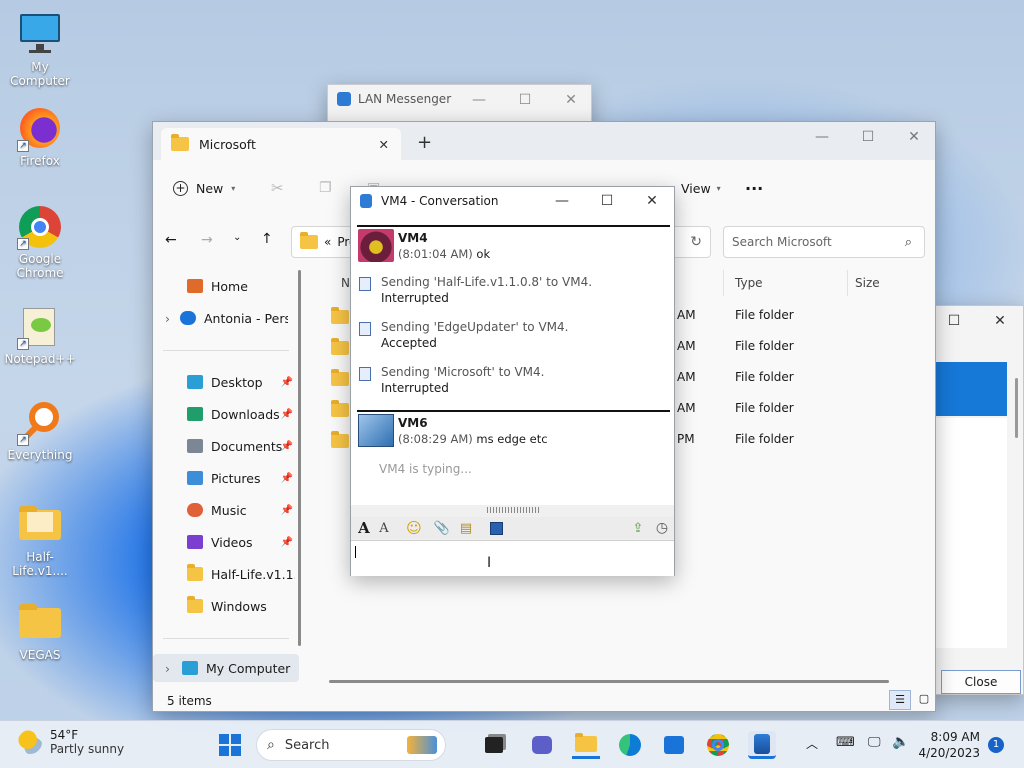 This screenshot has width=1024, height=768. What do you see at coordinates (514, 510) in the screenshot?
I see `splitter-grip` at bounding box center [514, 510].